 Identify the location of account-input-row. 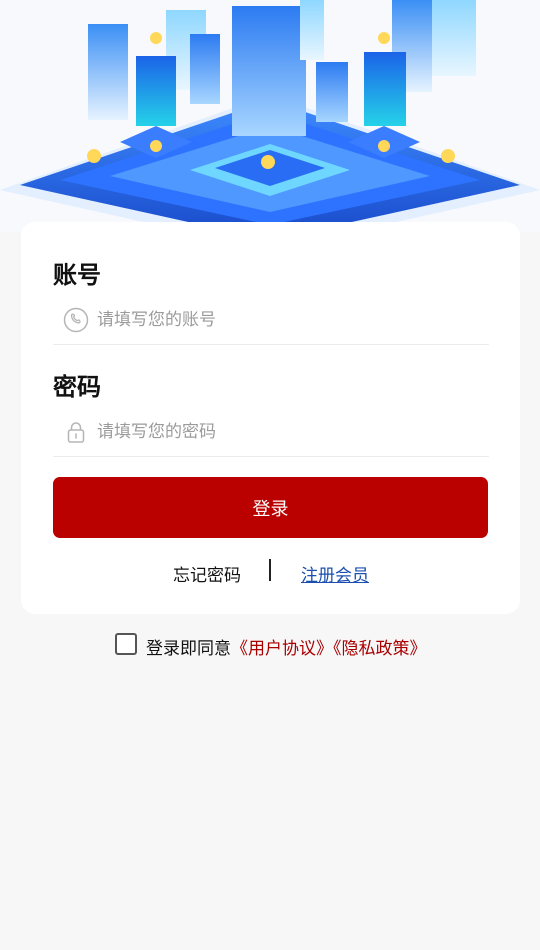
(271, 320).